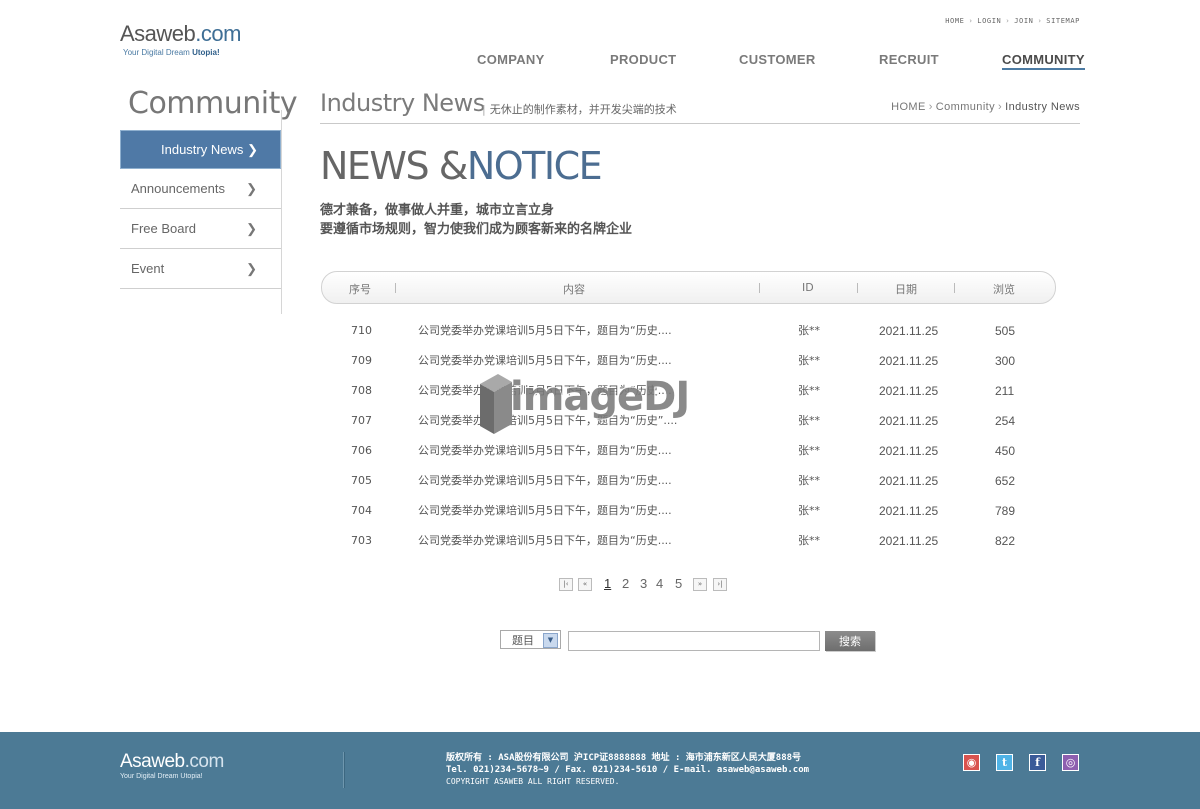  I want to click on util-login-link: LOGIN, so click(989, 21).